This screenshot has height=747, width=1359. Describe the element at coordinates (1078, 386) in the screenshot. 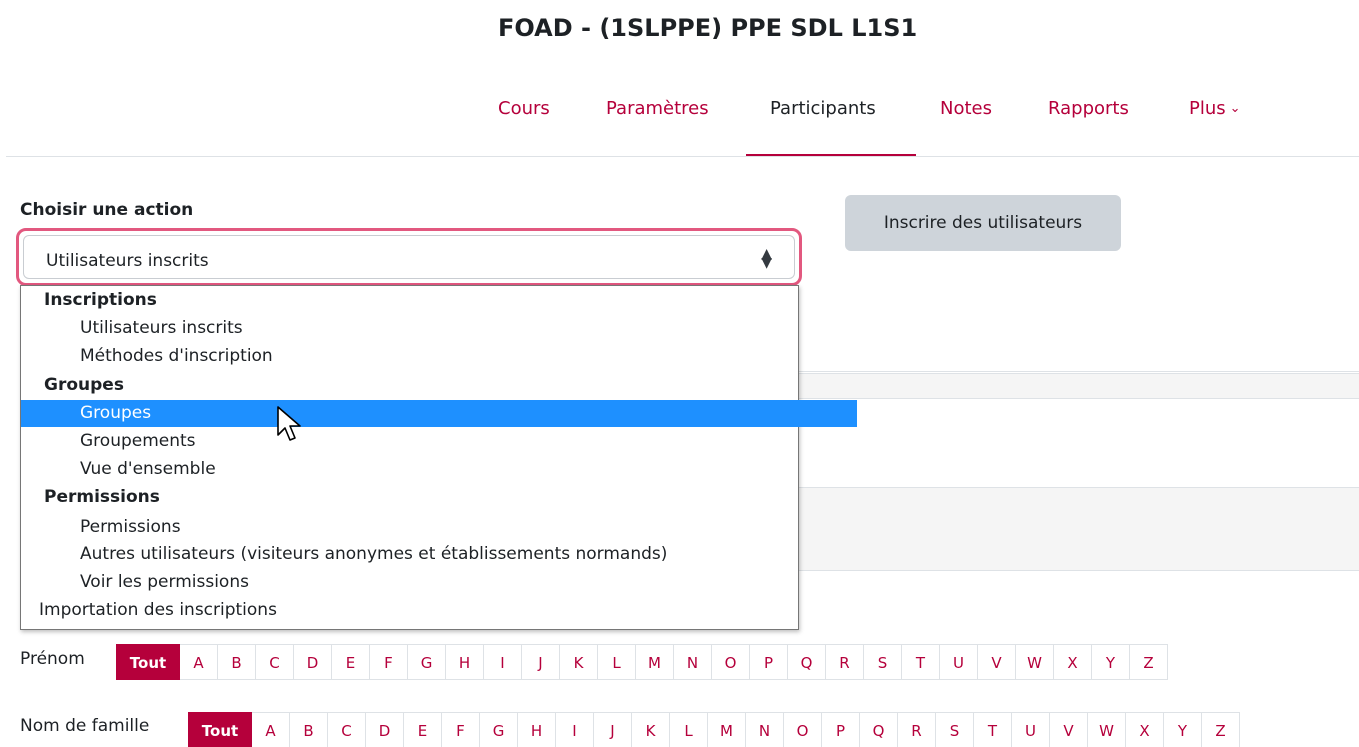

I see `bg-row` at that location.